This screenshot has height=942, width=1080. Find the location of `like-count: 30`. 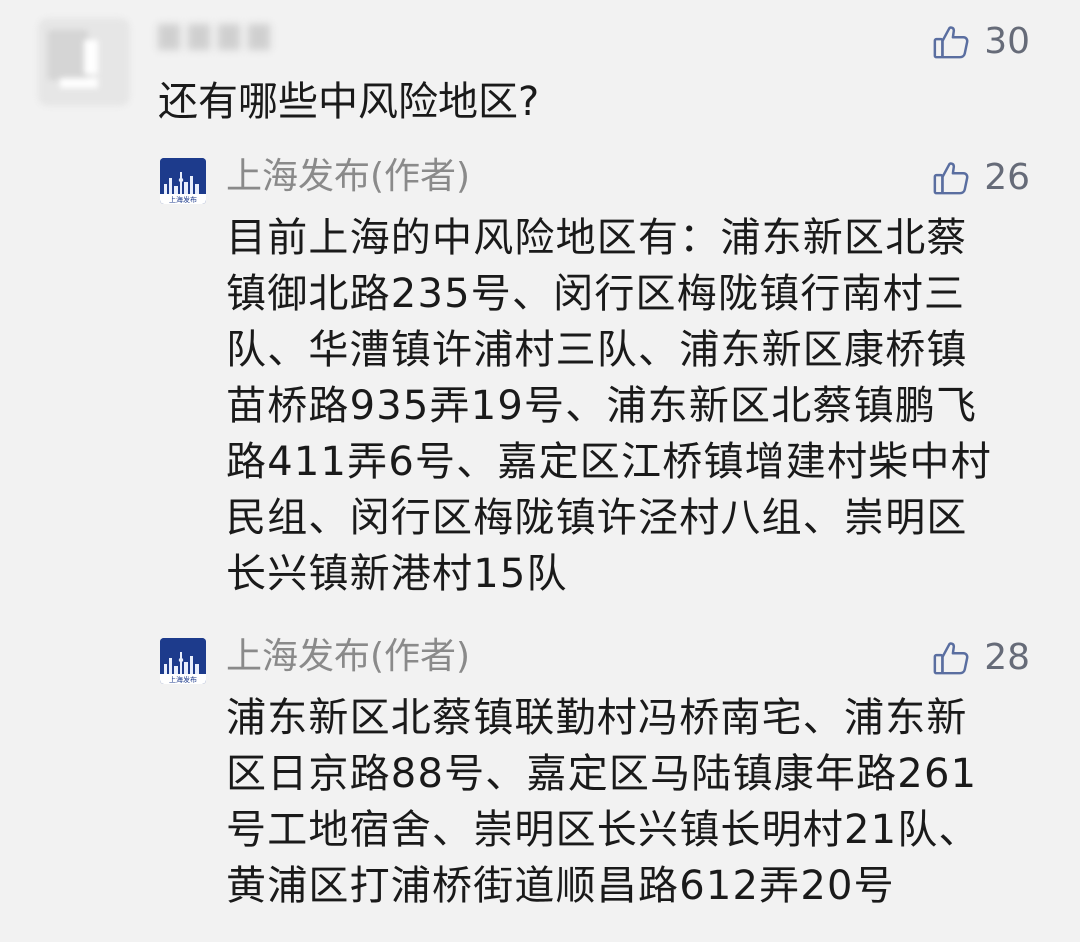

like-count: 30 is located at coordinates (1007, 41).